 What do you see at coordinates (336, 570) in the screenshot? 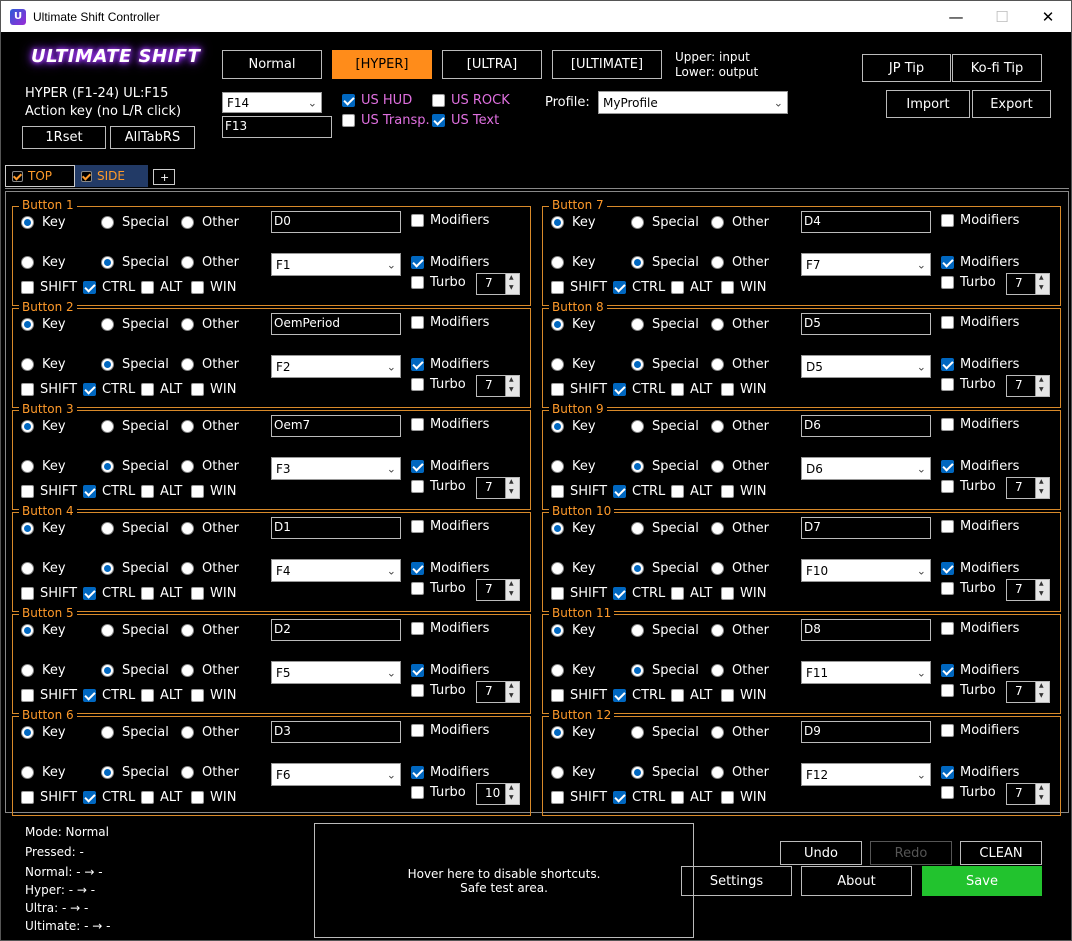
I see `output-key-select: F4 ⌄` at bounding box center [336, 570].